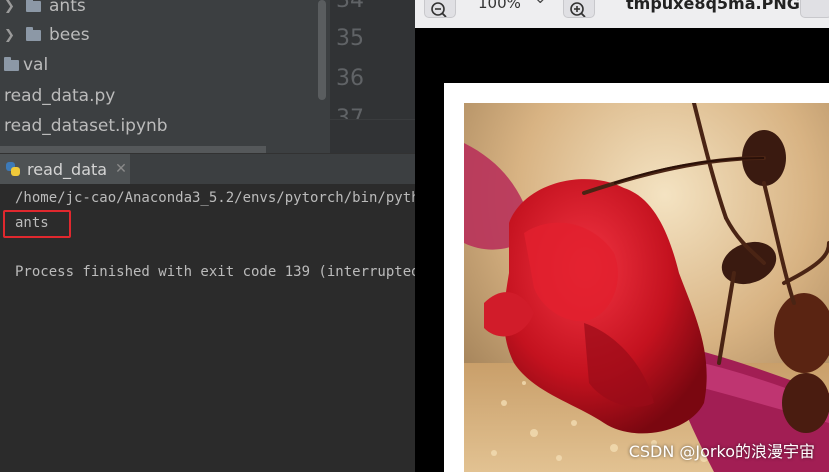 The height and width of the screenshot is (472, 829). What do you see at coordinates (350, 6) in the screenshot?
I see `line-number: 34` at bounding box center [350, 6].